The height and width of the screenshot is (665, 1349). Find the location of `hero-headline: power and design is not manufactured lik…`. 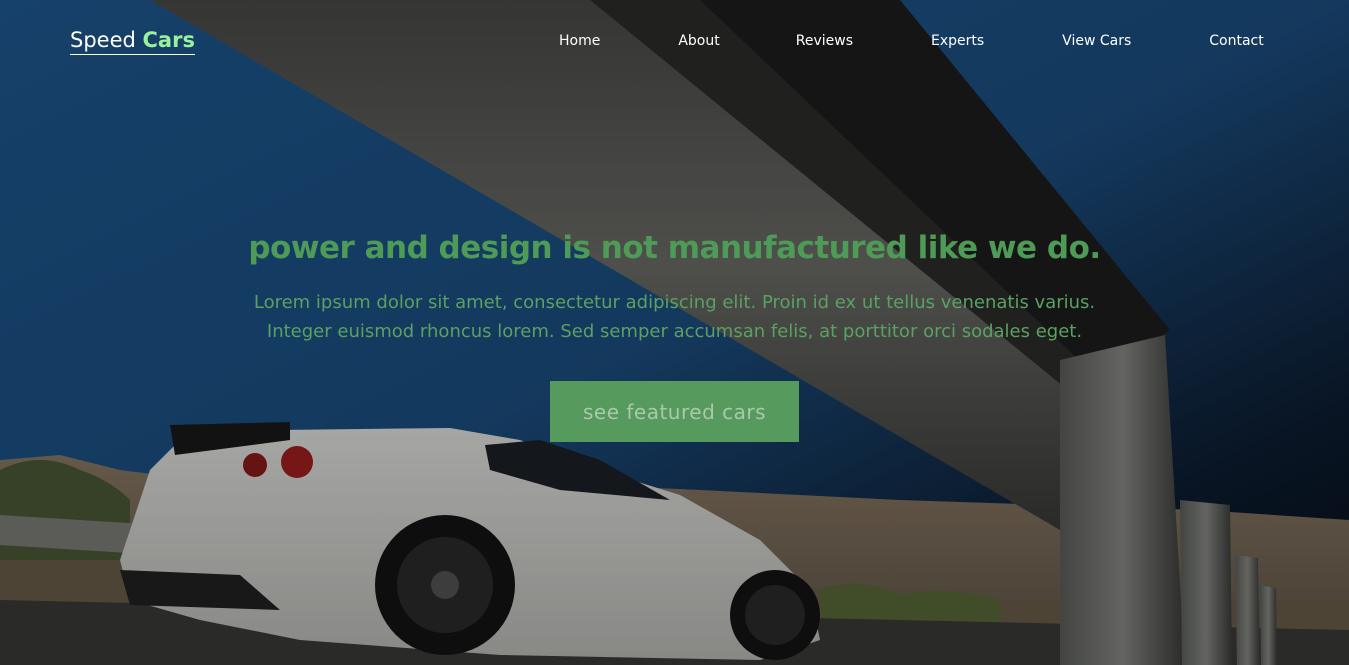

hero-headline: power and design is not manufactured lik… is located at coordinates (674, 248).